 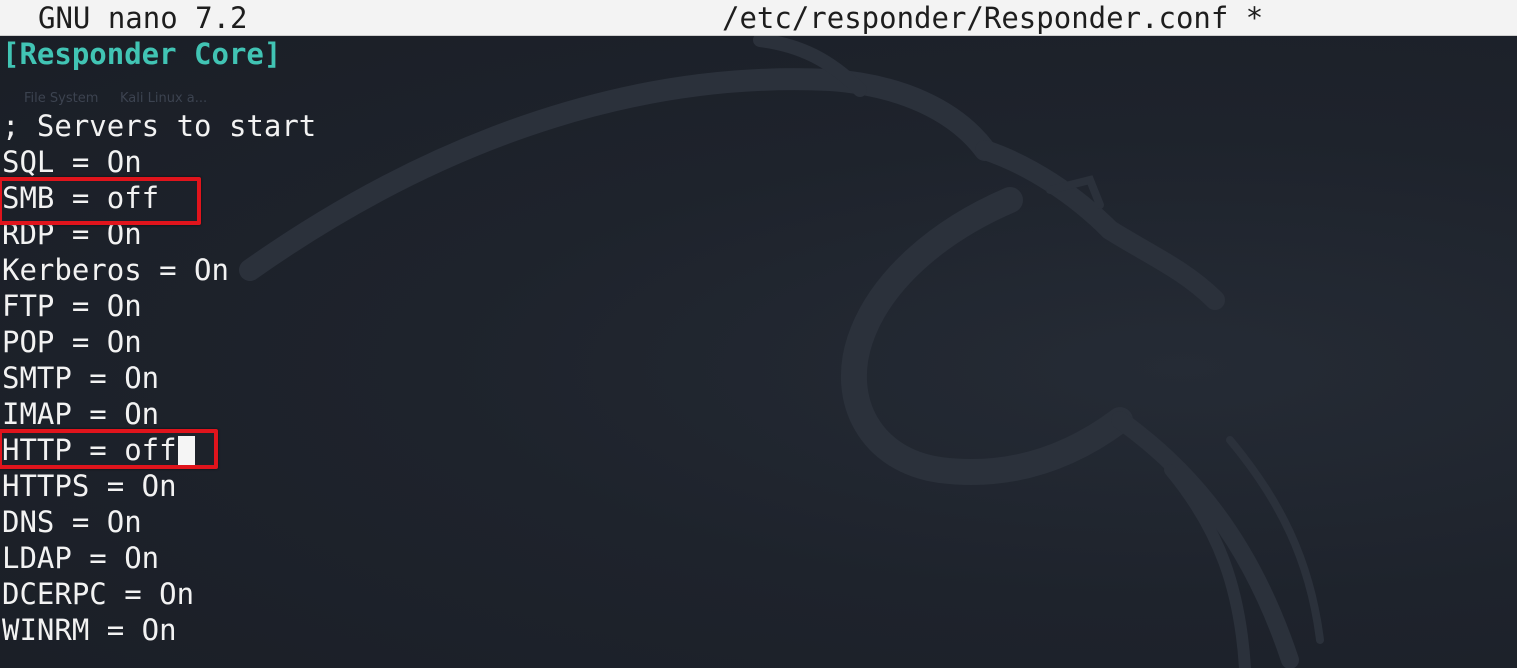 I want to click on config-line-imap: IMAP = On, so click(x=81, y=414).